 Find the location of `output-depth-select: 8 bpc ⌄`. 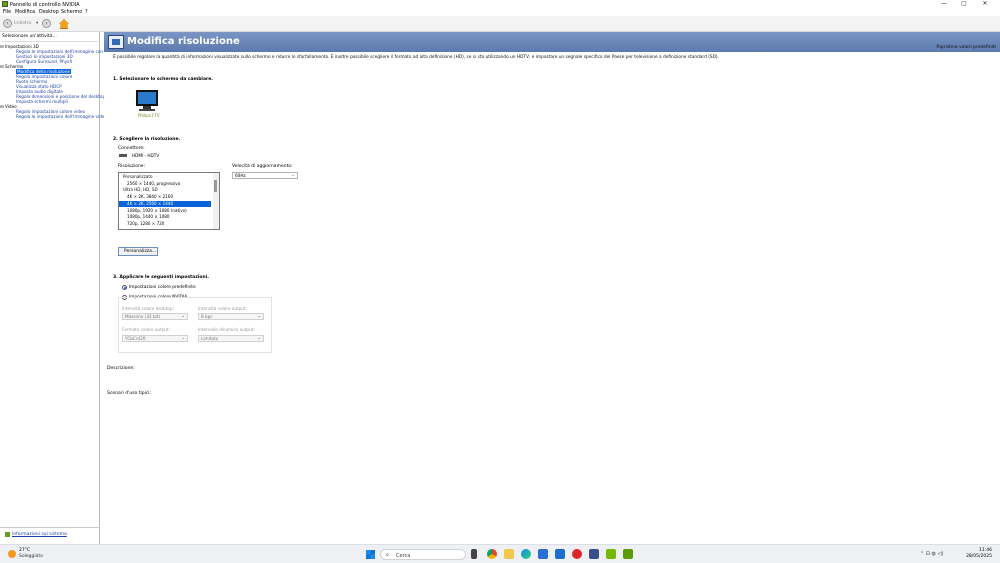

output-depth-select: 8 bpc ⌄ is located at coordinates (231, 316).